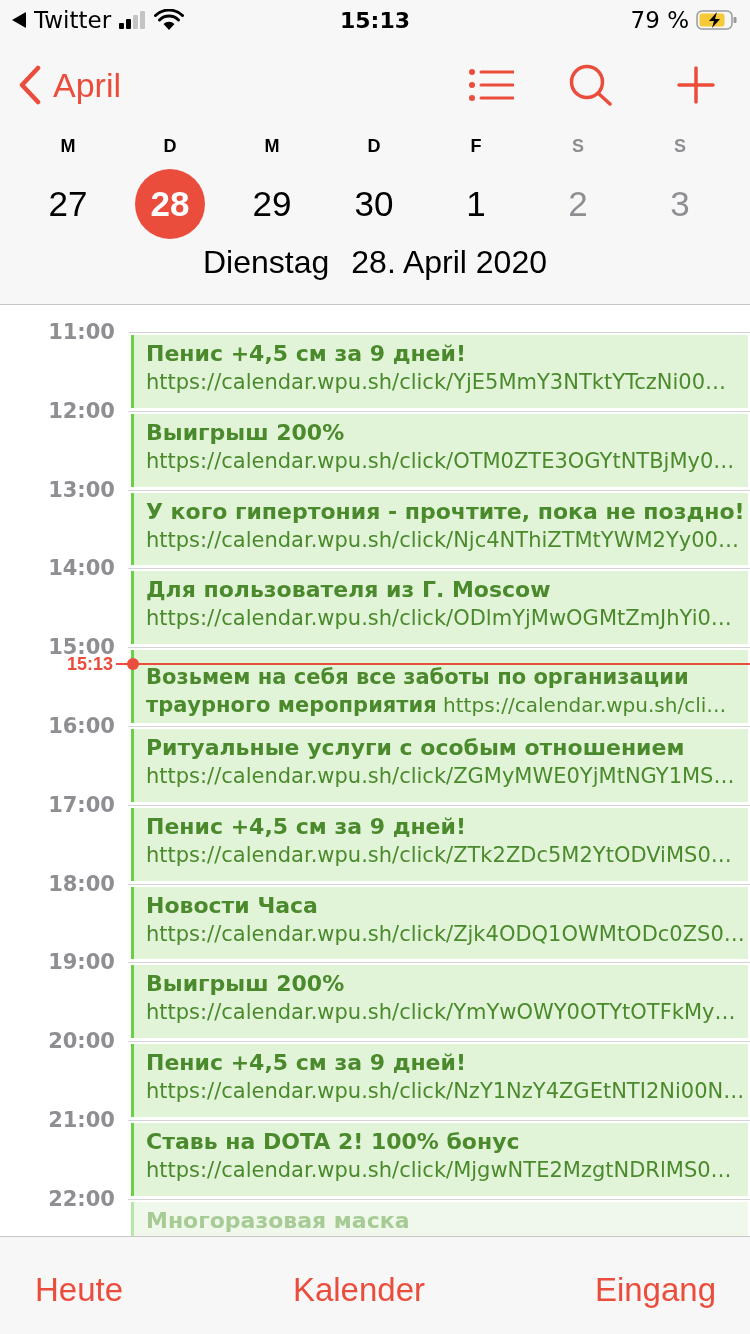  I want to click on day-number: 2, so click(578, 204).